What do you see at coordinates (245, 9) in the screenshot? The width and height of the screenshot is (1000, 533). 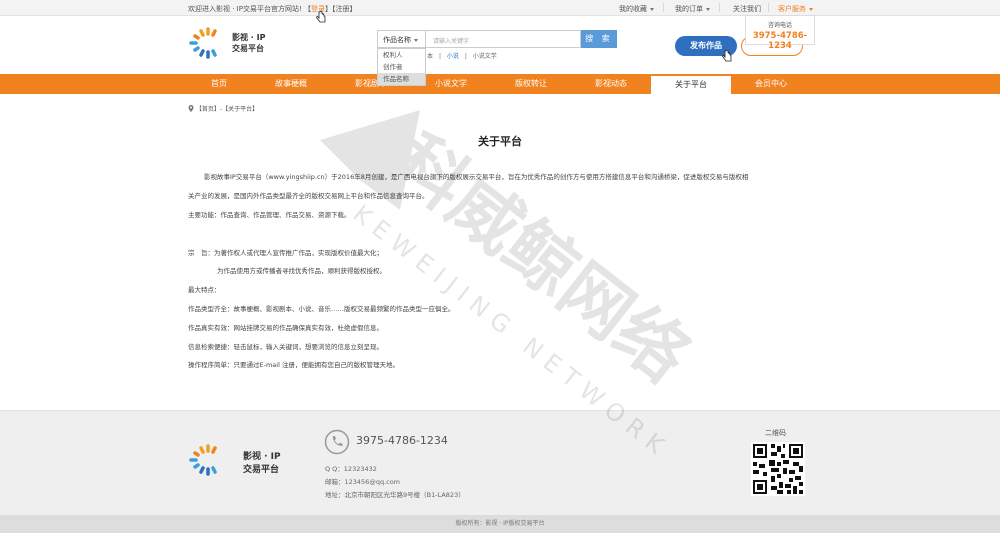 I see `welcome-text: 欢迎进入影视 · IP交易平台官方网站!` at bounding box center [245, 9].